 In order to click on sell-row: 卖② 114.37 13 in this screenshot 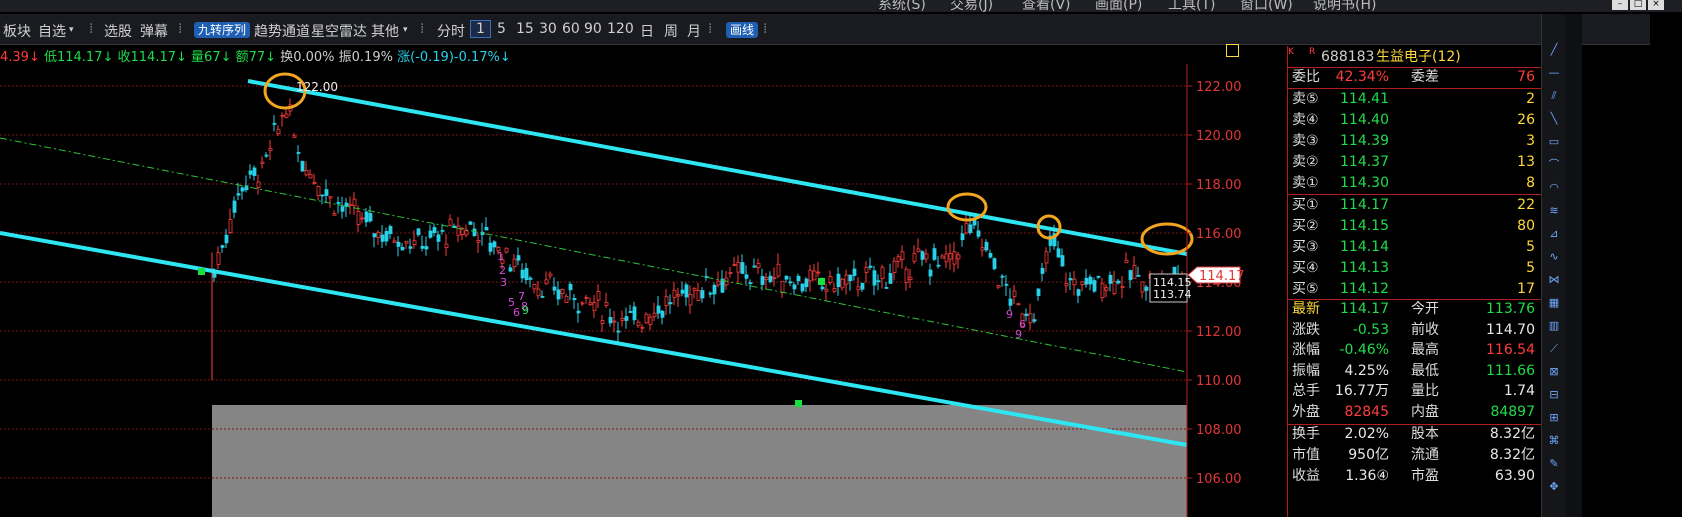, I will do `click(1414, 162)`.